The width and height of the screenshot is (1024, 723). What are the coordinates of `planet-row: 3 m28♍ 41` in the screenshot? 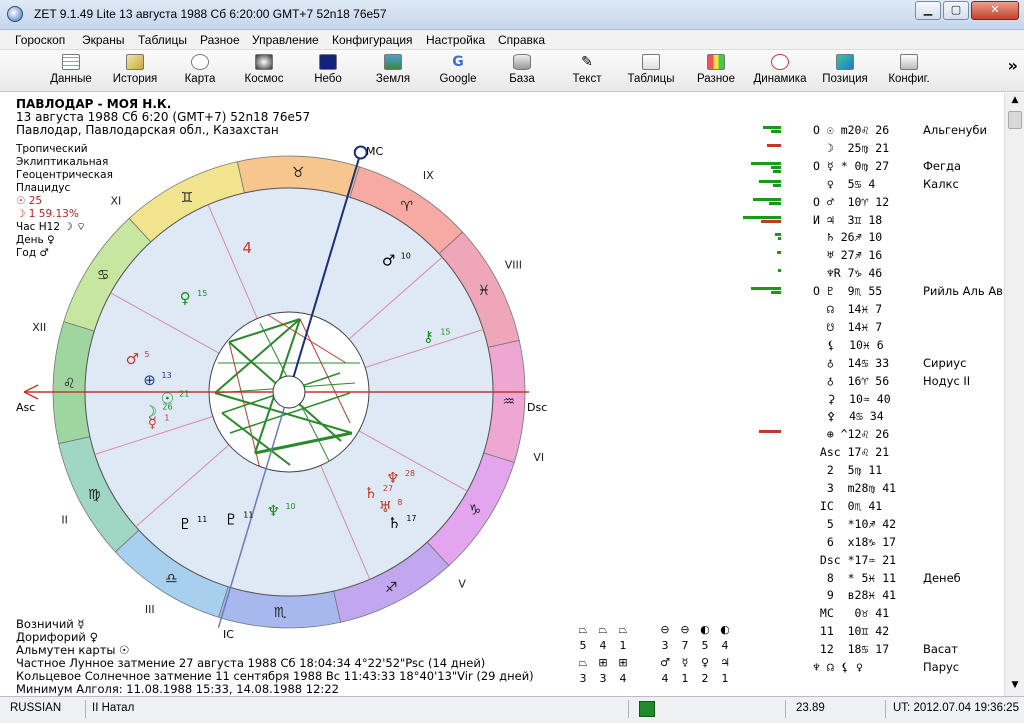 It's located at (868, 490).